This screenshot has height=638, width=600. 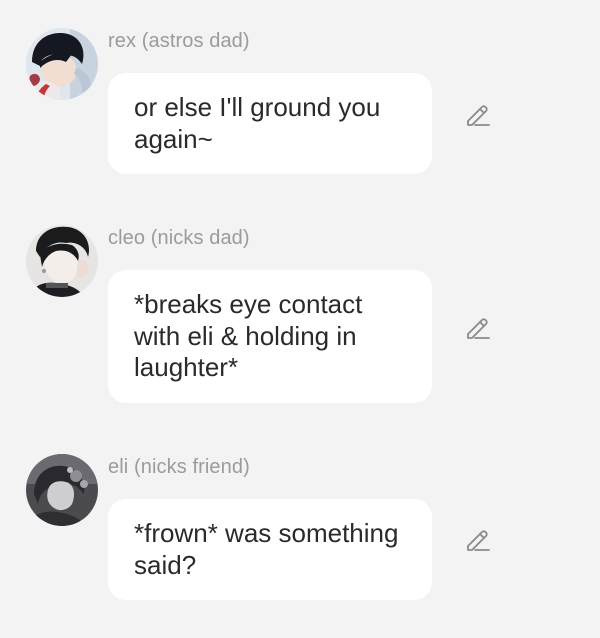 What do you see at coordinates (266, 549) in the screenshot?
I see `message-text: *frown* was something said?` at bounding box center [266, 549].